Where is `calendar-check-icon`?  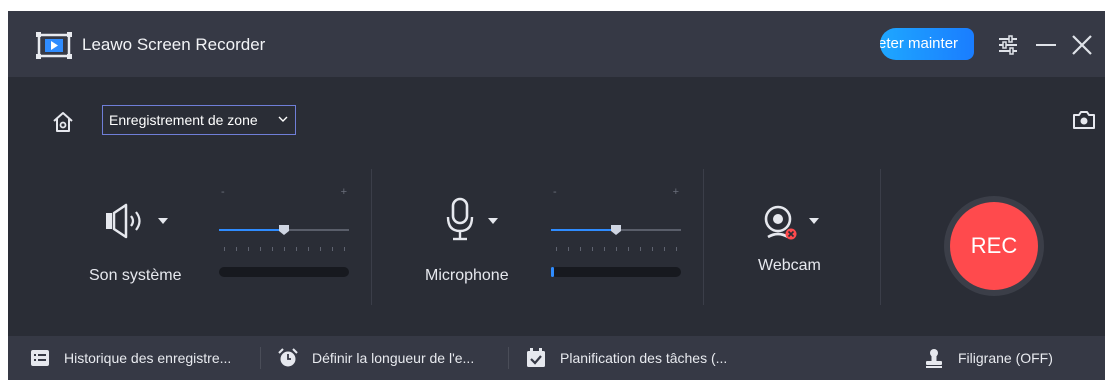 calendar-check-icon is located at coordinates (536, 357).